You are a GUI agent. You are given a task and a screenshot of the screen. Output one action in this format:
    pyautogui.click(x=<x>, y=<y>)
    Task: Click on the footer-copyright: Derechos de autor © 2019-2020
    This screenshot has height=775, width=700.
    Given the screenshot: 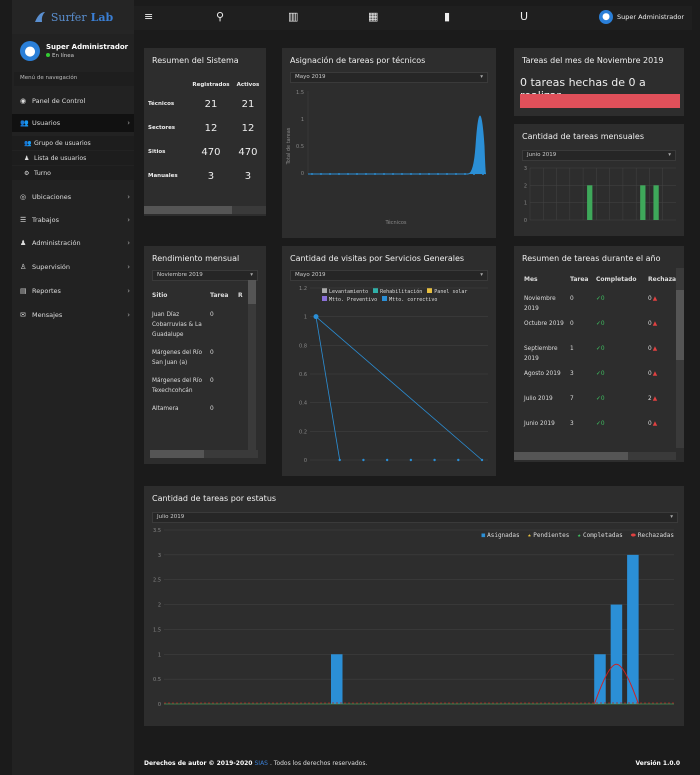 What is the action you would take?
    pyautogui.click(x=198, y=763)
    